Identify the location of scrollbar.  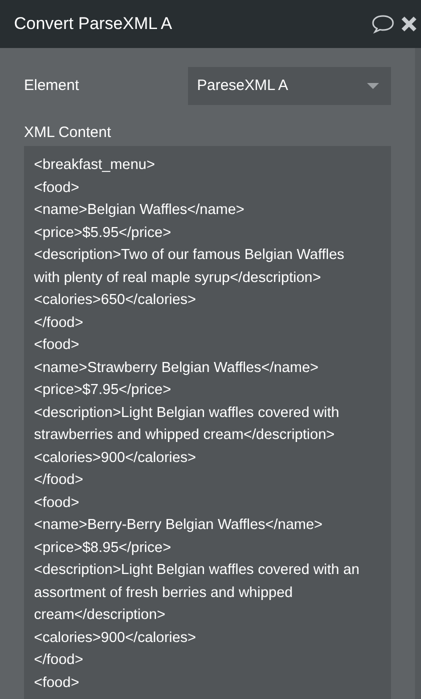
(418, 373).